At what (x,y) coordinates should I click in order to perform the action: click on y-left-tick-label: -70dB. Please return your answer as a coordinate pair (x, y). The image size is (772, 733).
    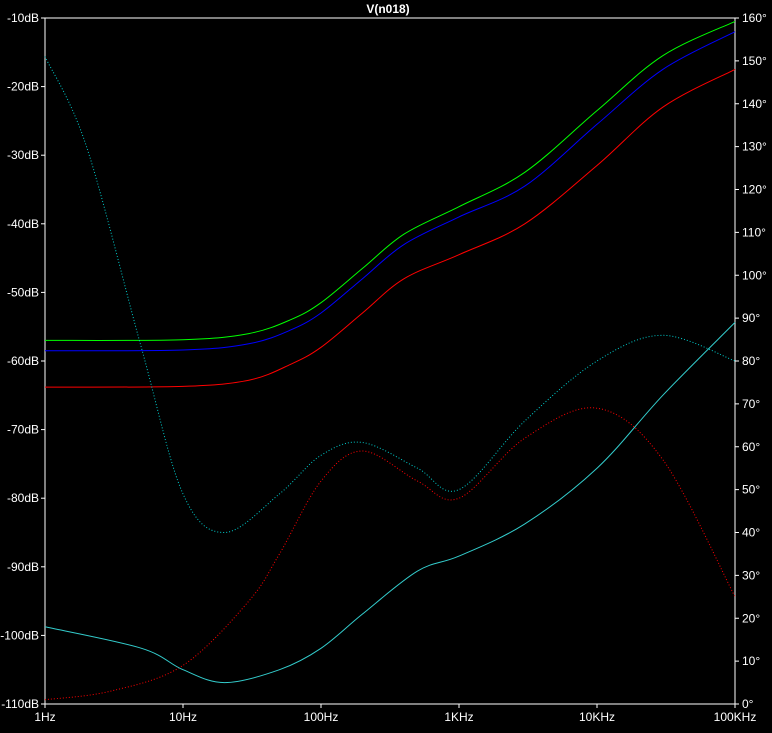
    Looking at the image, I should click on (23, 430).